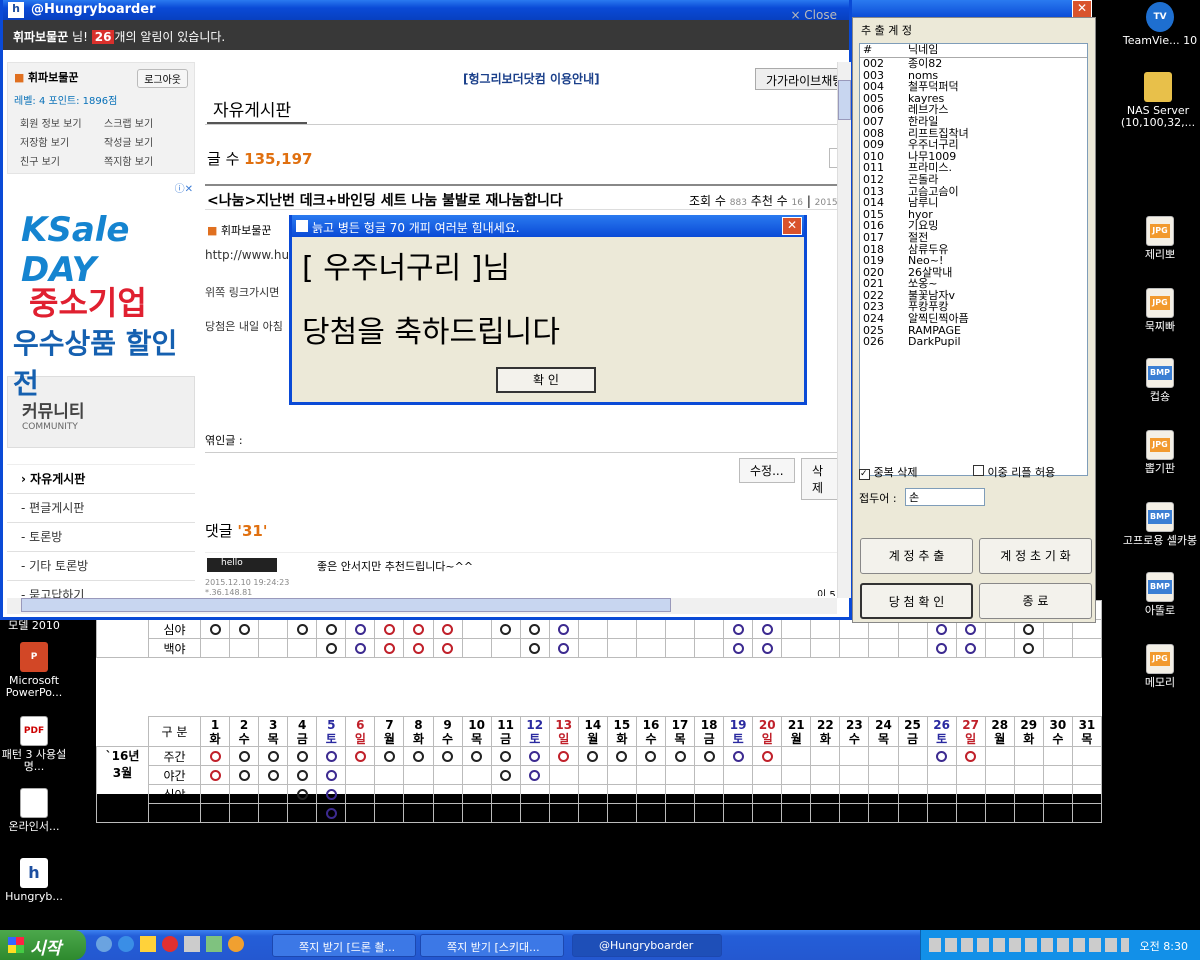 The width and height of the screenshot is (1200, 960). Describe the element at coordinates (973, 342) in the screenshot. I see `list-item: 026 DarkPupil` at that location.